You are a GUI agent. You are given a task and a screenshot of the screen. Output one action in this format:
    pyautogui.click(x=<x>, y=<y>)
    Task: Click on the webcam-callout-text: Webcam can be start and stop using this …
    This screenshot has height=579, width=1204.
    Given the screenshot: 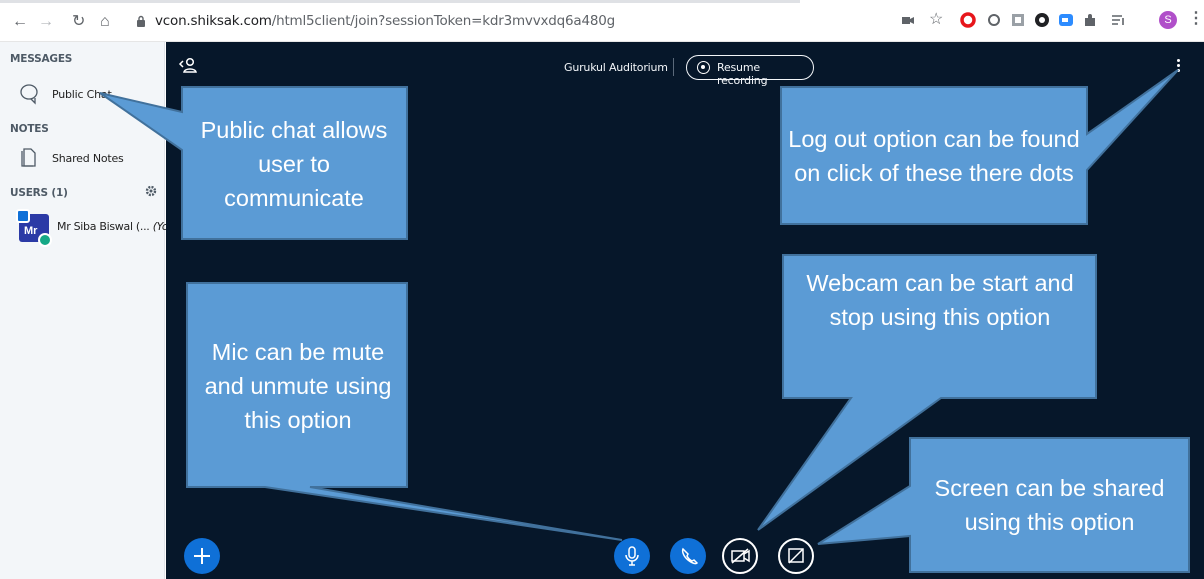 What is the action you would take?
    pyautogui.click(x=940, y=300)
    